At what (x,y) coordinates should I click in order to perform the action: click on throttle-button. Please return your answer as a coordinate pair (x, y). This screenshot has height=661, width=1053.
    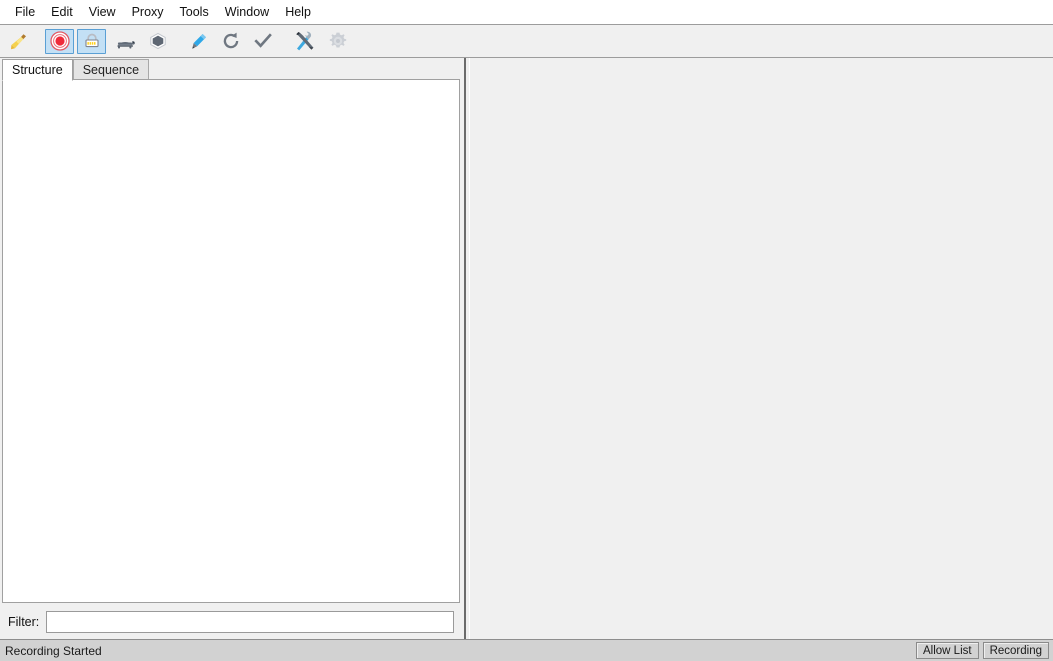
    Looking at the image, I should click on (124, 41).